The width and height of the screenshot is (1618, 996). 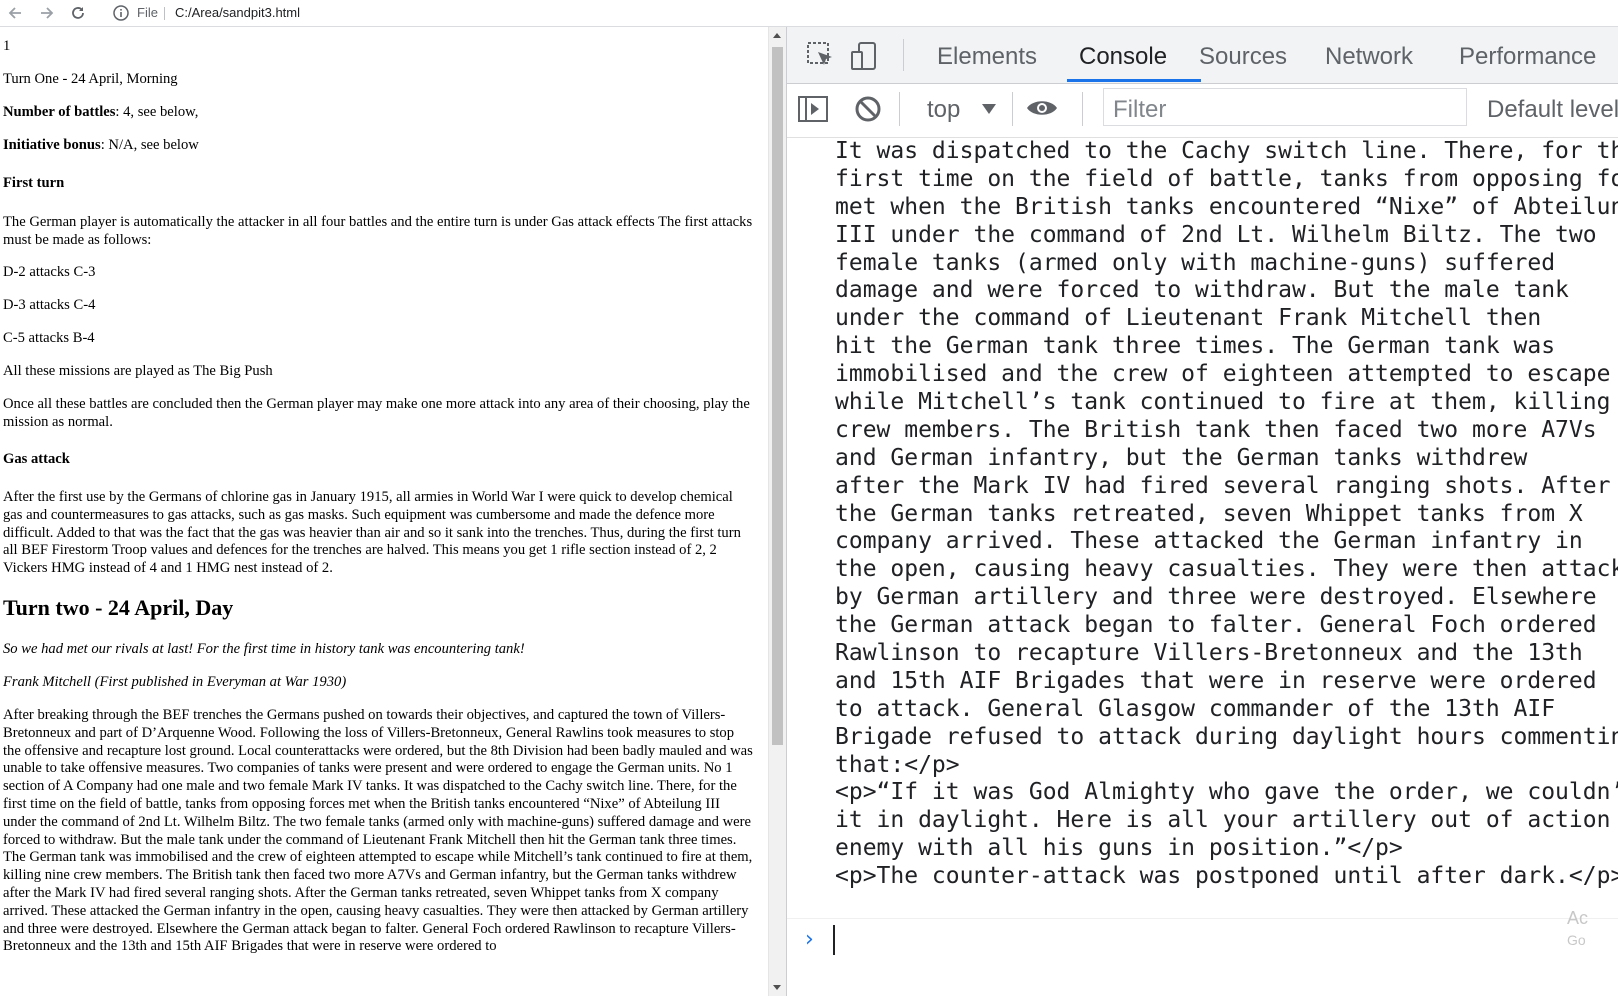 I want to click on battles-line: Number of battles: 4, see below,, so click(x=379, y=113).